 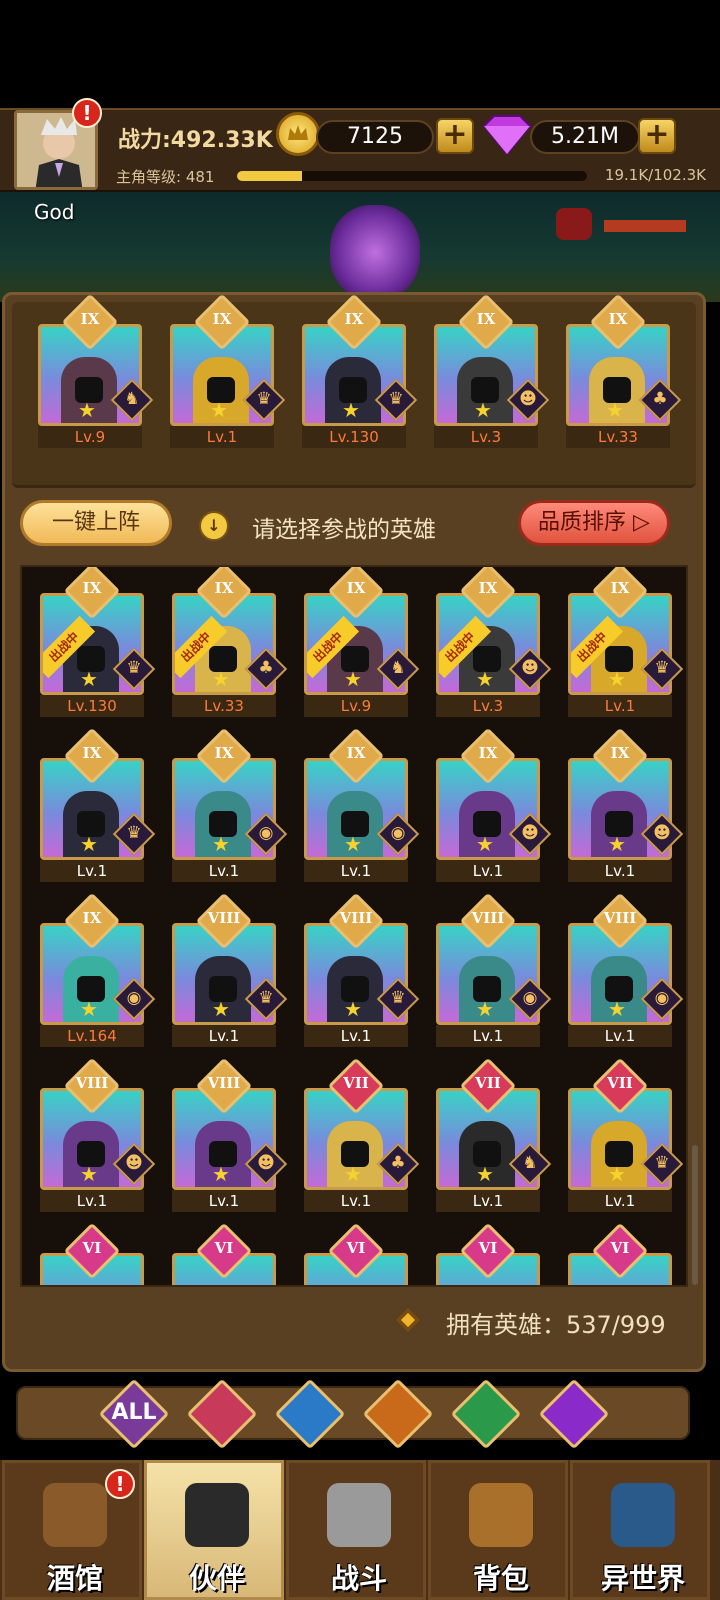 I want to click on sea-creature-filter-button, so click(x=310, y=1414).